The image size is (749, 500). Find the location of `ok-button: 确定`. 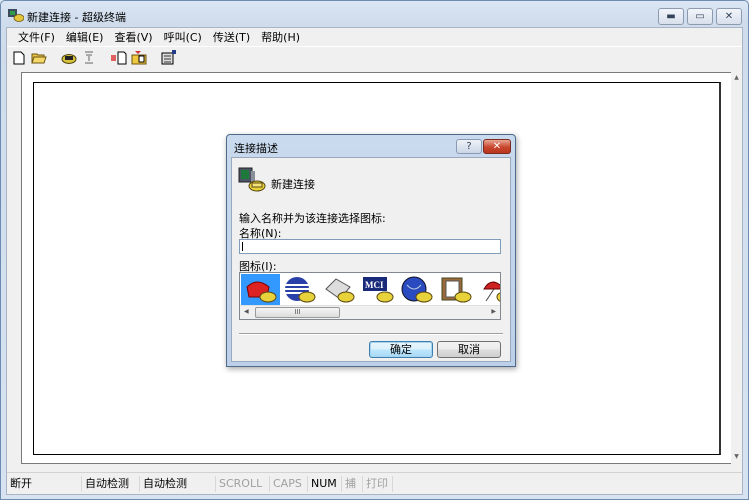

ok-button: 确定 is located at coordinates (401, 349).